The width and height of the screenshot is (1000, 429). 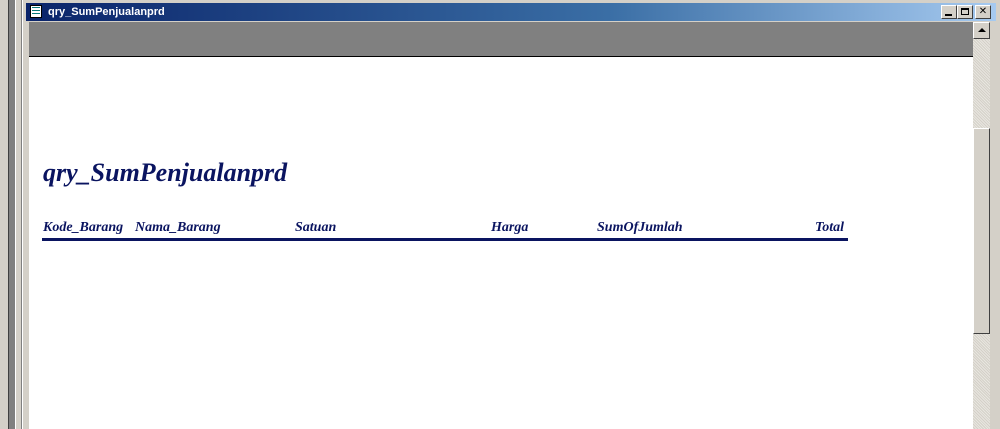 I want to click on report-icon, so click(x=36, y=11).